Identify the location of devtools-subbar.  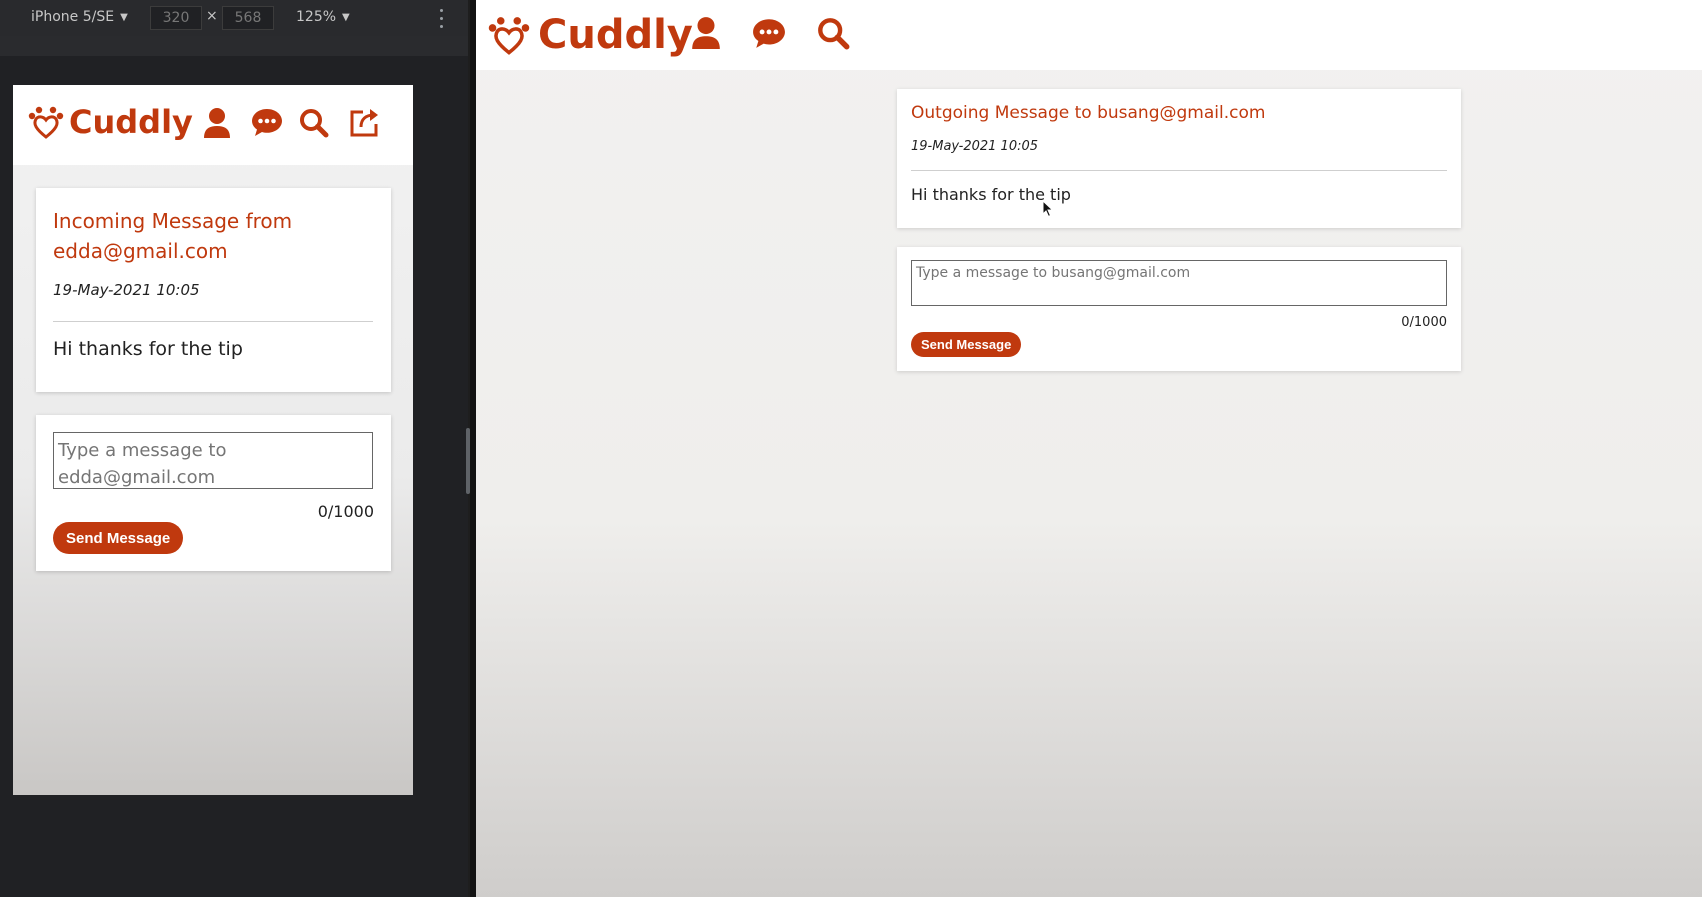
(234, 46).